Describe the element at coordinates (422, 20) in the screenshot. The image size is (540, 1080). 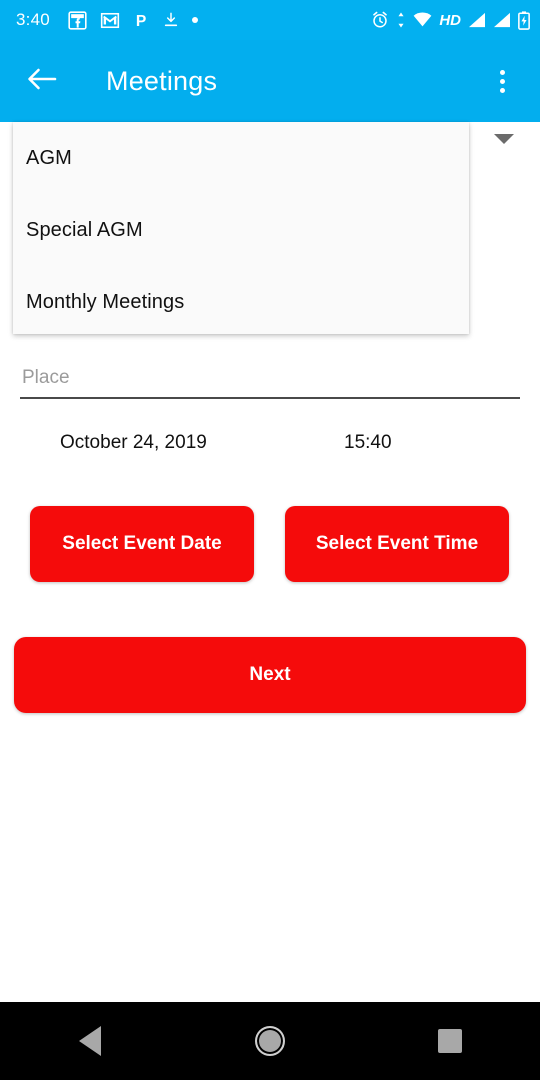
I see `wifi-icon` at that location.